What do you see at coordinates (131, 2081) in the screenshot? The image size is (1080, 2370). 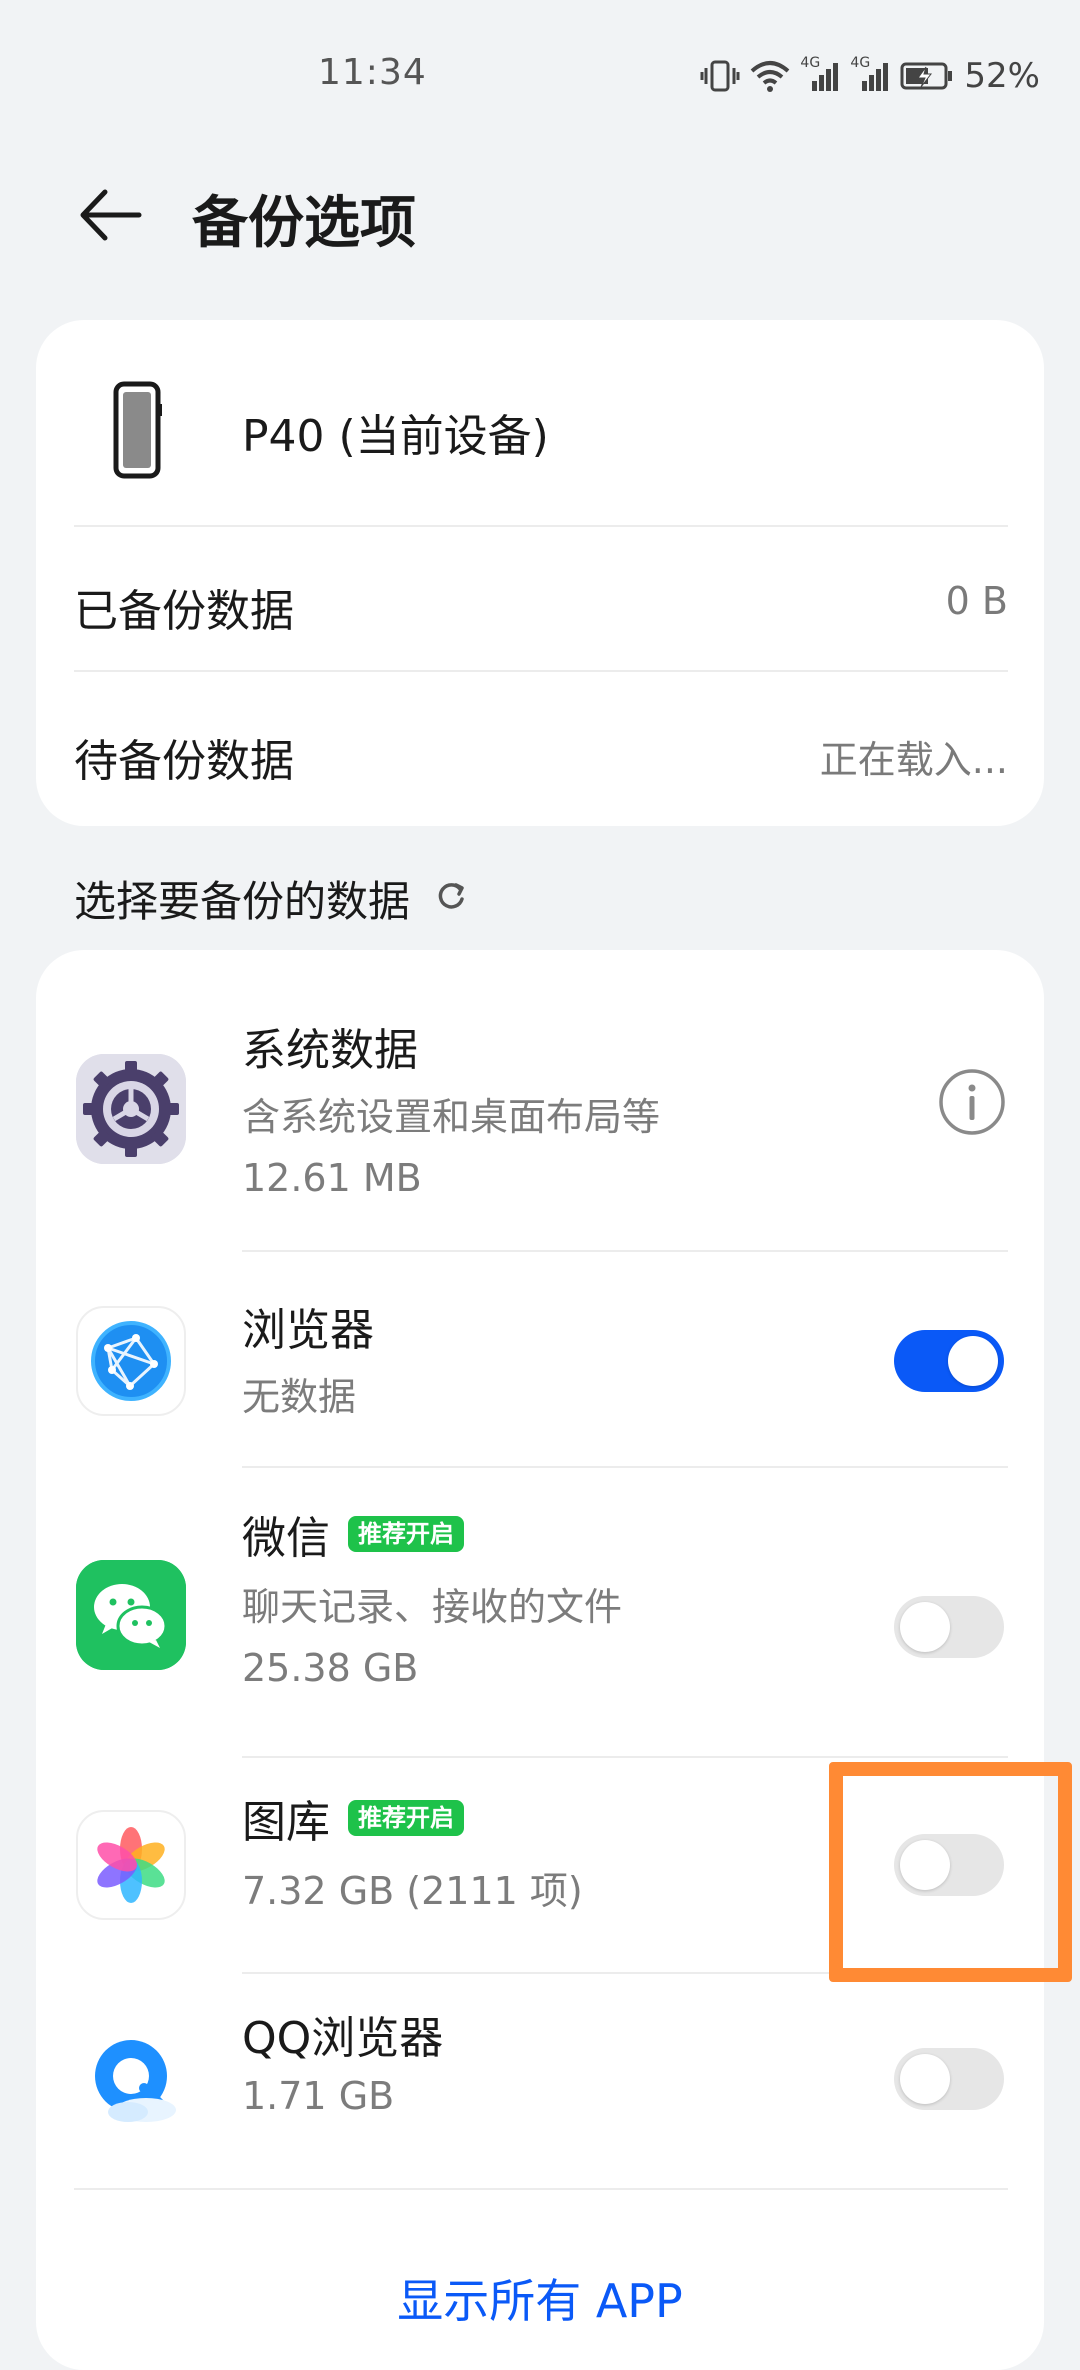 I see `qq-browser-icon` at bounding box center [131, 2081].